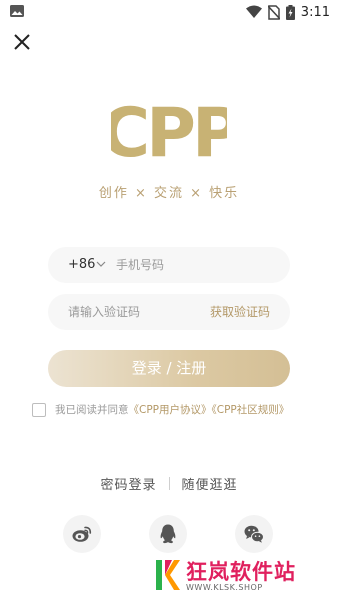 Image resolution: width=338 pixels, height=600 pixels. I want to click on wechat-login-button, so click(254, 534).